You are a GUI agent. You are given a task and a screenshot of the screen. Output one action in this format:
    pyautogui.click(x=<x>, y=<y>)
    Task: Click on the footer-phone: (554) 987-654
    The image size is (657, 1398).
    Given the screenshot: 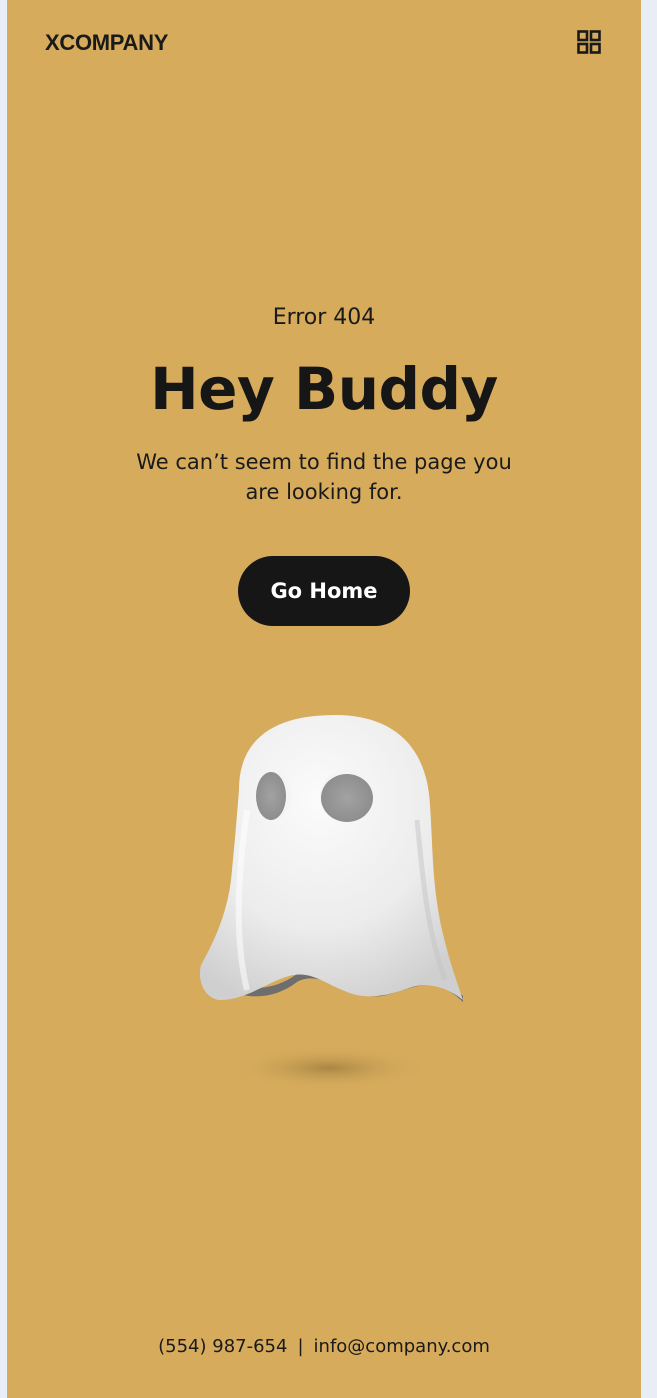 What is the action you would take?
    pyautogui.click(x=222, y=1346)
    